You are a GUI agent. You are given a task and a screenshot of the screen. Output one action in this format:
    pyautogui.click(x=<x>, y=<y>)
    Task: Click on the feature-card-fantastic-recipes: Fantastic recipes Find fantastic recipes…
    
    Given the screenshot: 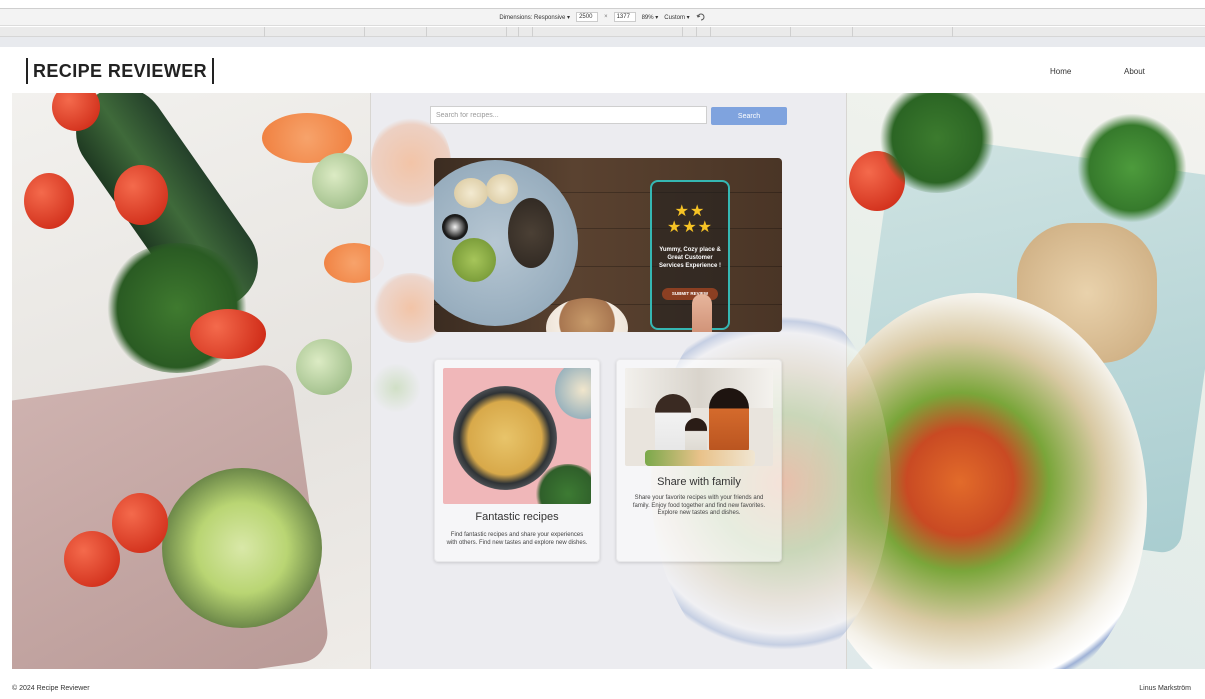 What is the action you would take?
    pyautogui.click(x=517, y=460)
    